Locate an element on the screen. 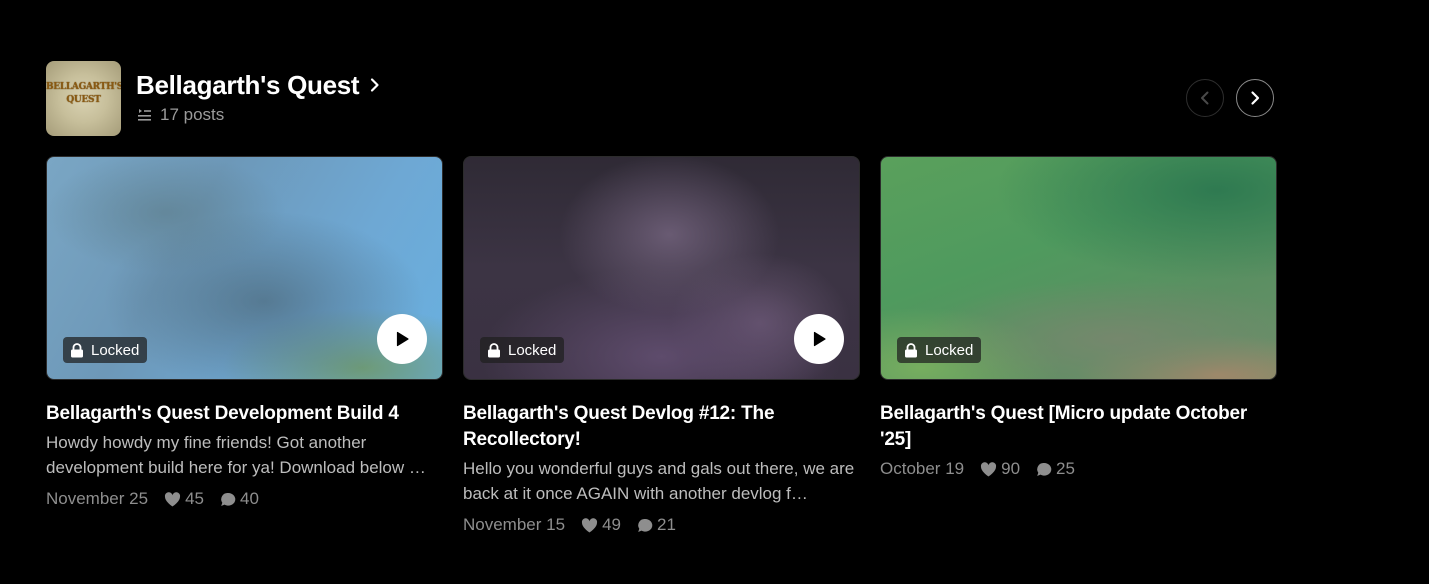 The height and width of the screenshot is (584, 1429). collection-thumbnail: BELLAGARTH'S QUEST is located at coordinates (83, 98).